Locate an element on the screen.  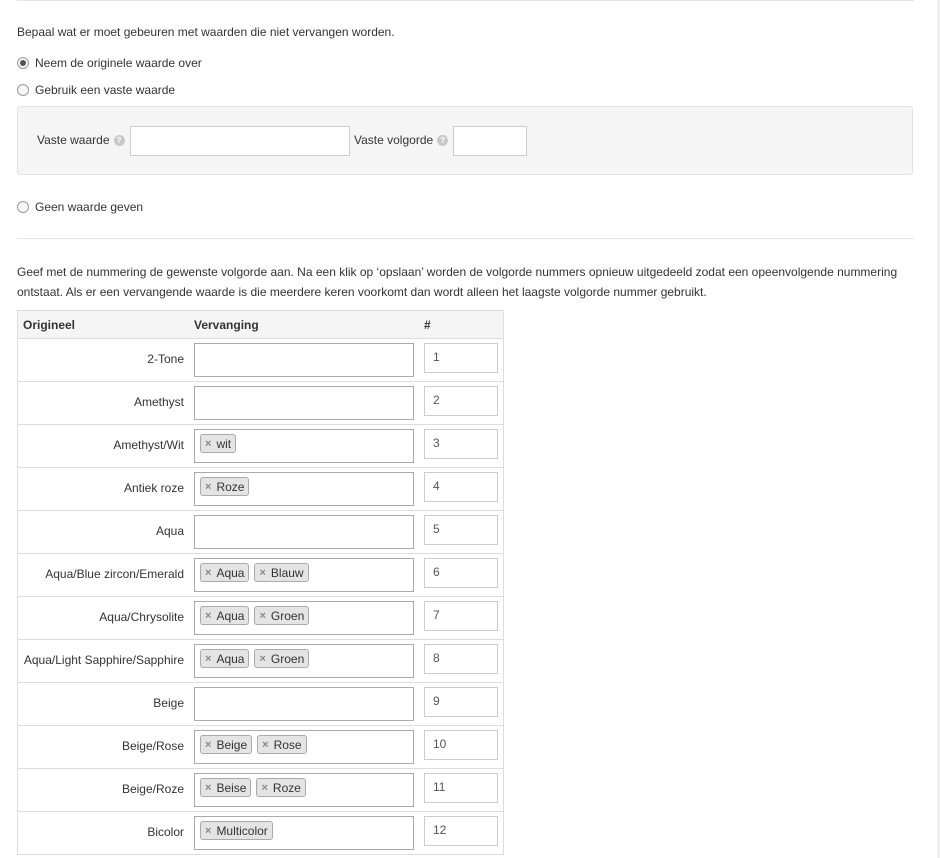
order-input: 5 is located at coordinates (461, 530).